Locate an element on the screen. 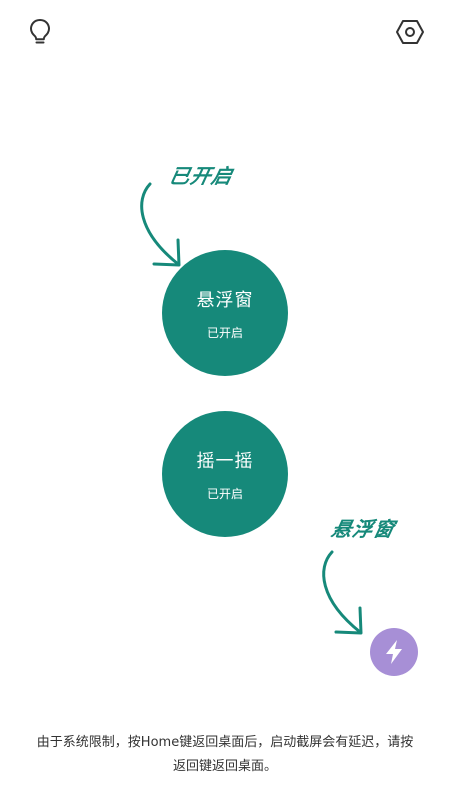 The height and width of the screenshot is (800, 450). shake-button: 摇一摇 已开启 is located at coordinates (225, 474).